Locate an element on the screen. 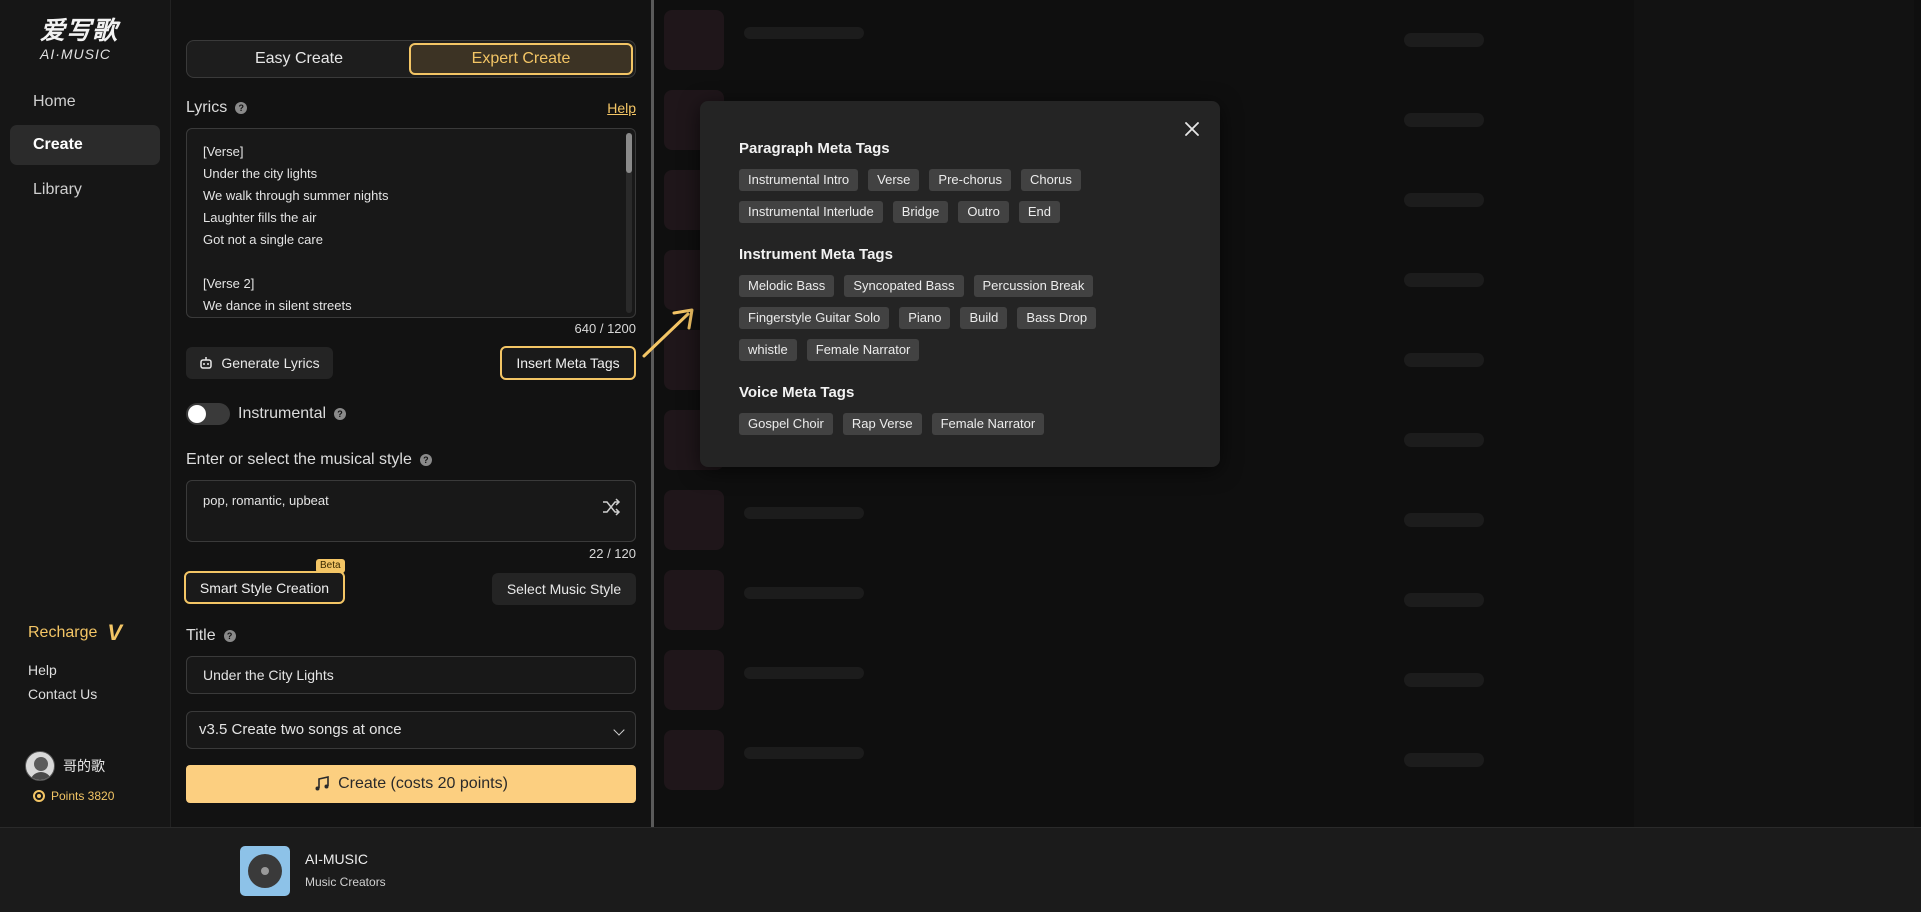  instrumental-toggle is located at coordinates (208, 414).